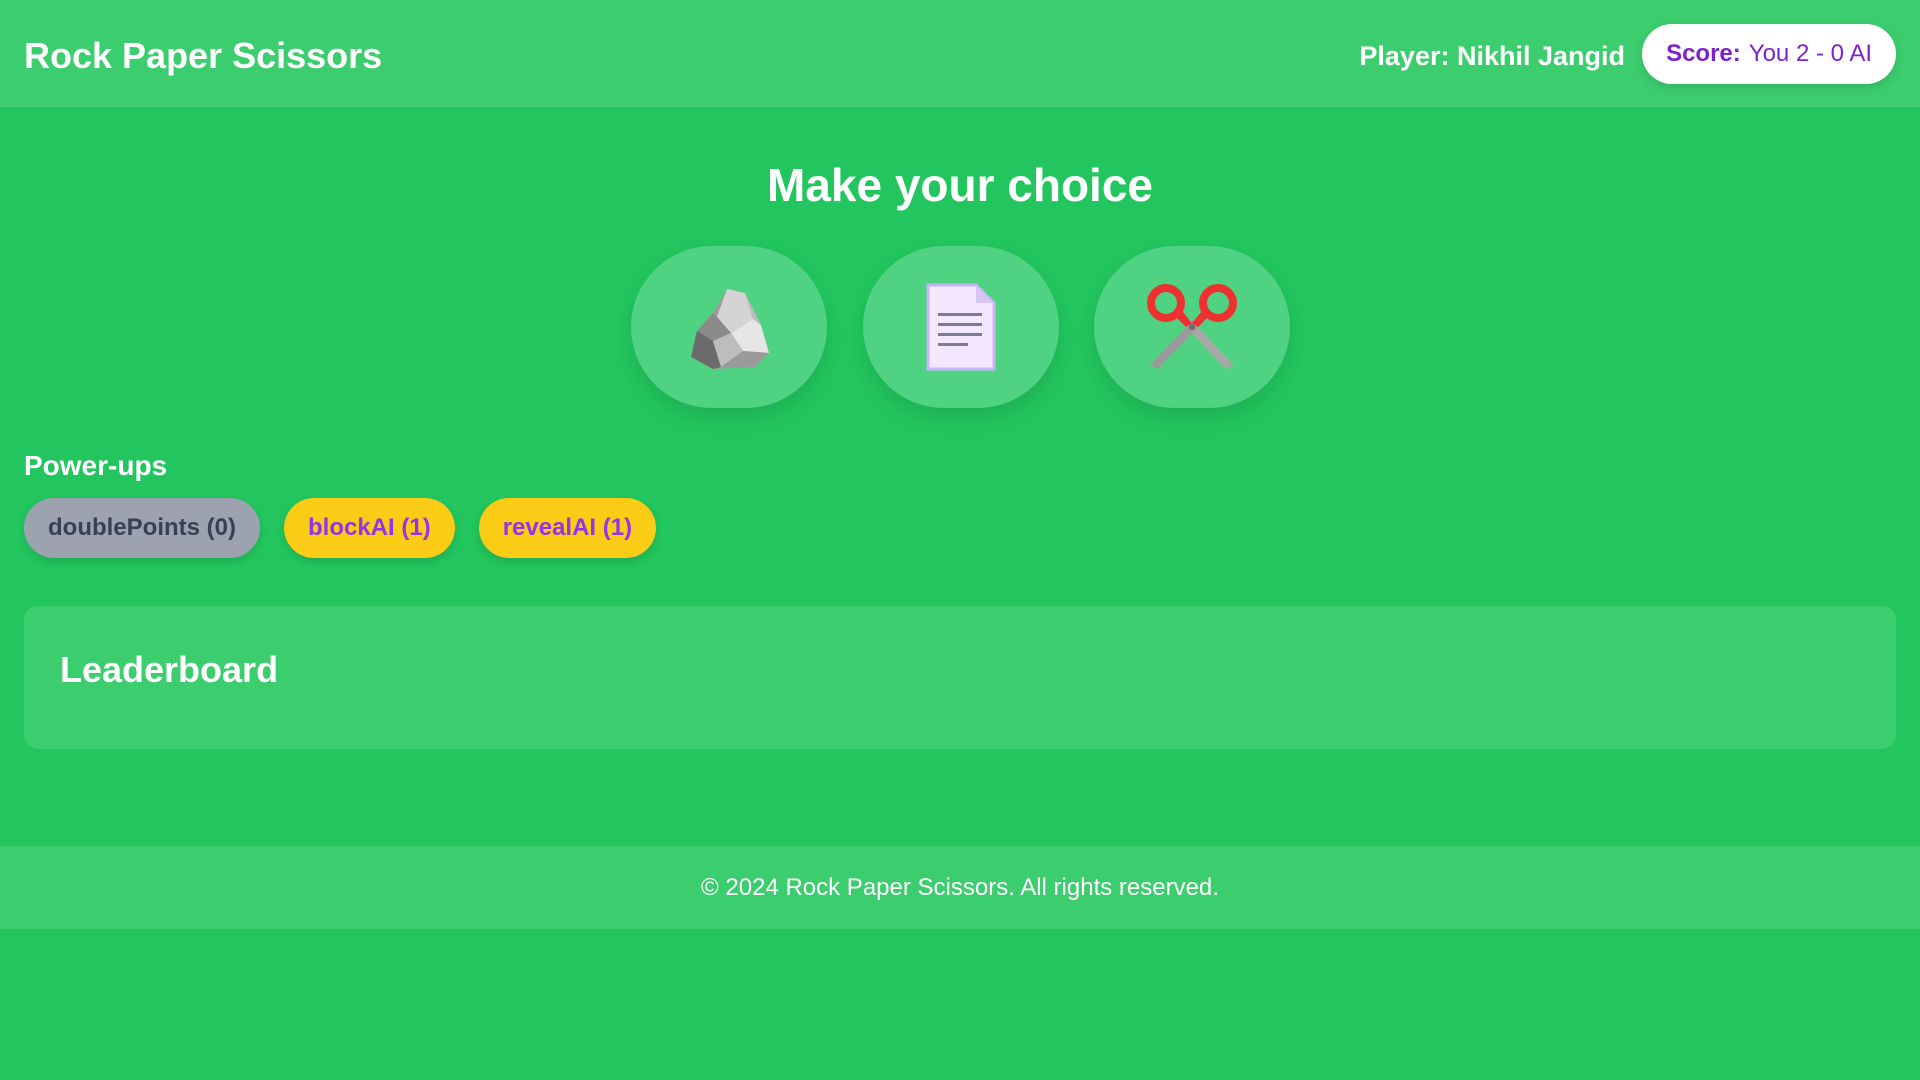  I want to click on leaderboard-panel: Leaderboard, so click(960, 677).